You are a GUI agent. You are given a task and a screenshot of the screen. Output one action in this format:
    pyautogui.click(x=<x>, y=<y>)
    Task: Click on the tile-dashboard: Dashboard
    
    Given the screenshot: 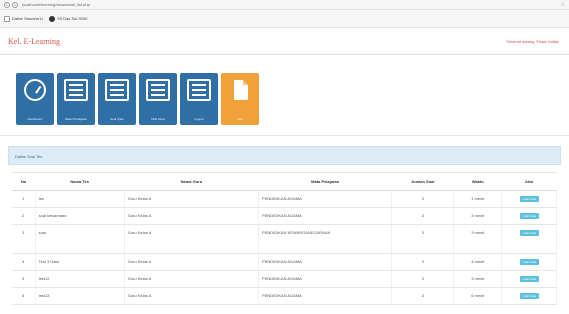 What is the action you would take?
    pyautogui.click(x=35, y=99)
    